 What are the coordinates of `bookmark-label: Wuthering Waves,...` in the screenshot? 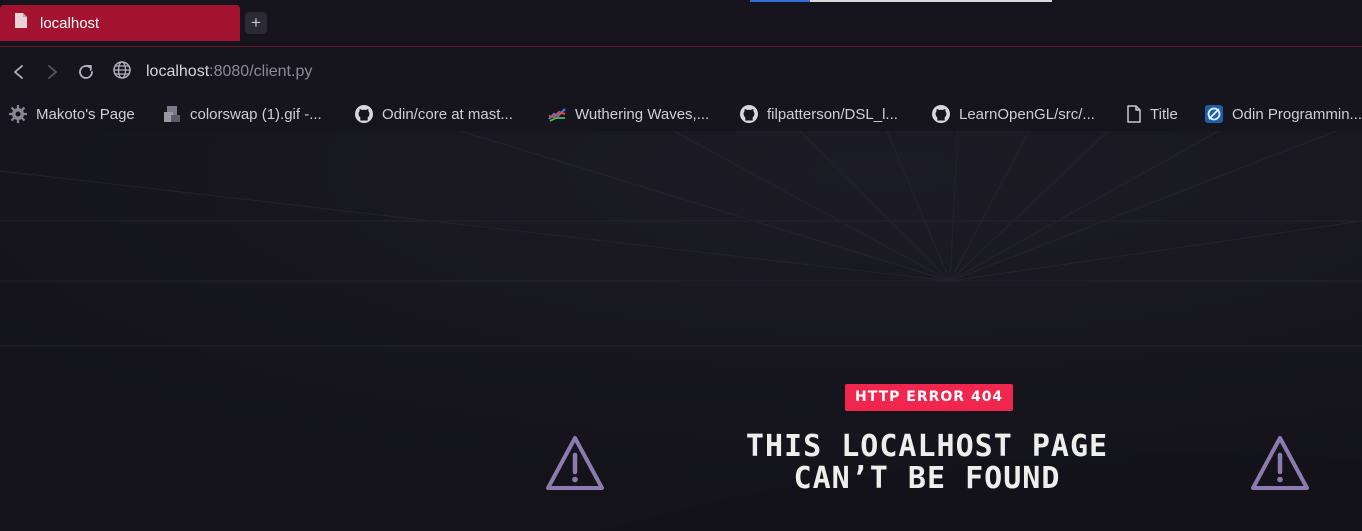 It's located at (642, 114).